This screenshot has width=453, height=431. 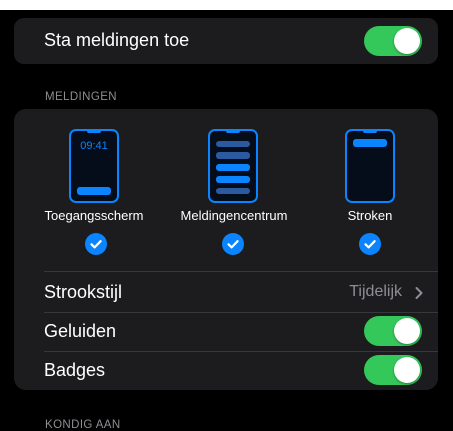 What do you see at coordinates (83, 425) in the screenshot?
I see `announce-section-header: KONDIG AAN` at bounding box center [83, 425].